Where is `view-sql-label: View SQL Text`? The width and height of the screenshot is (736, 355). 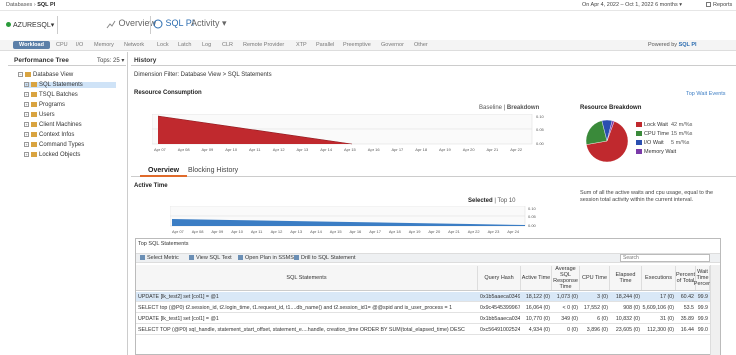
view-sql-label: View SQL Text is located at coordinates (214, 258).